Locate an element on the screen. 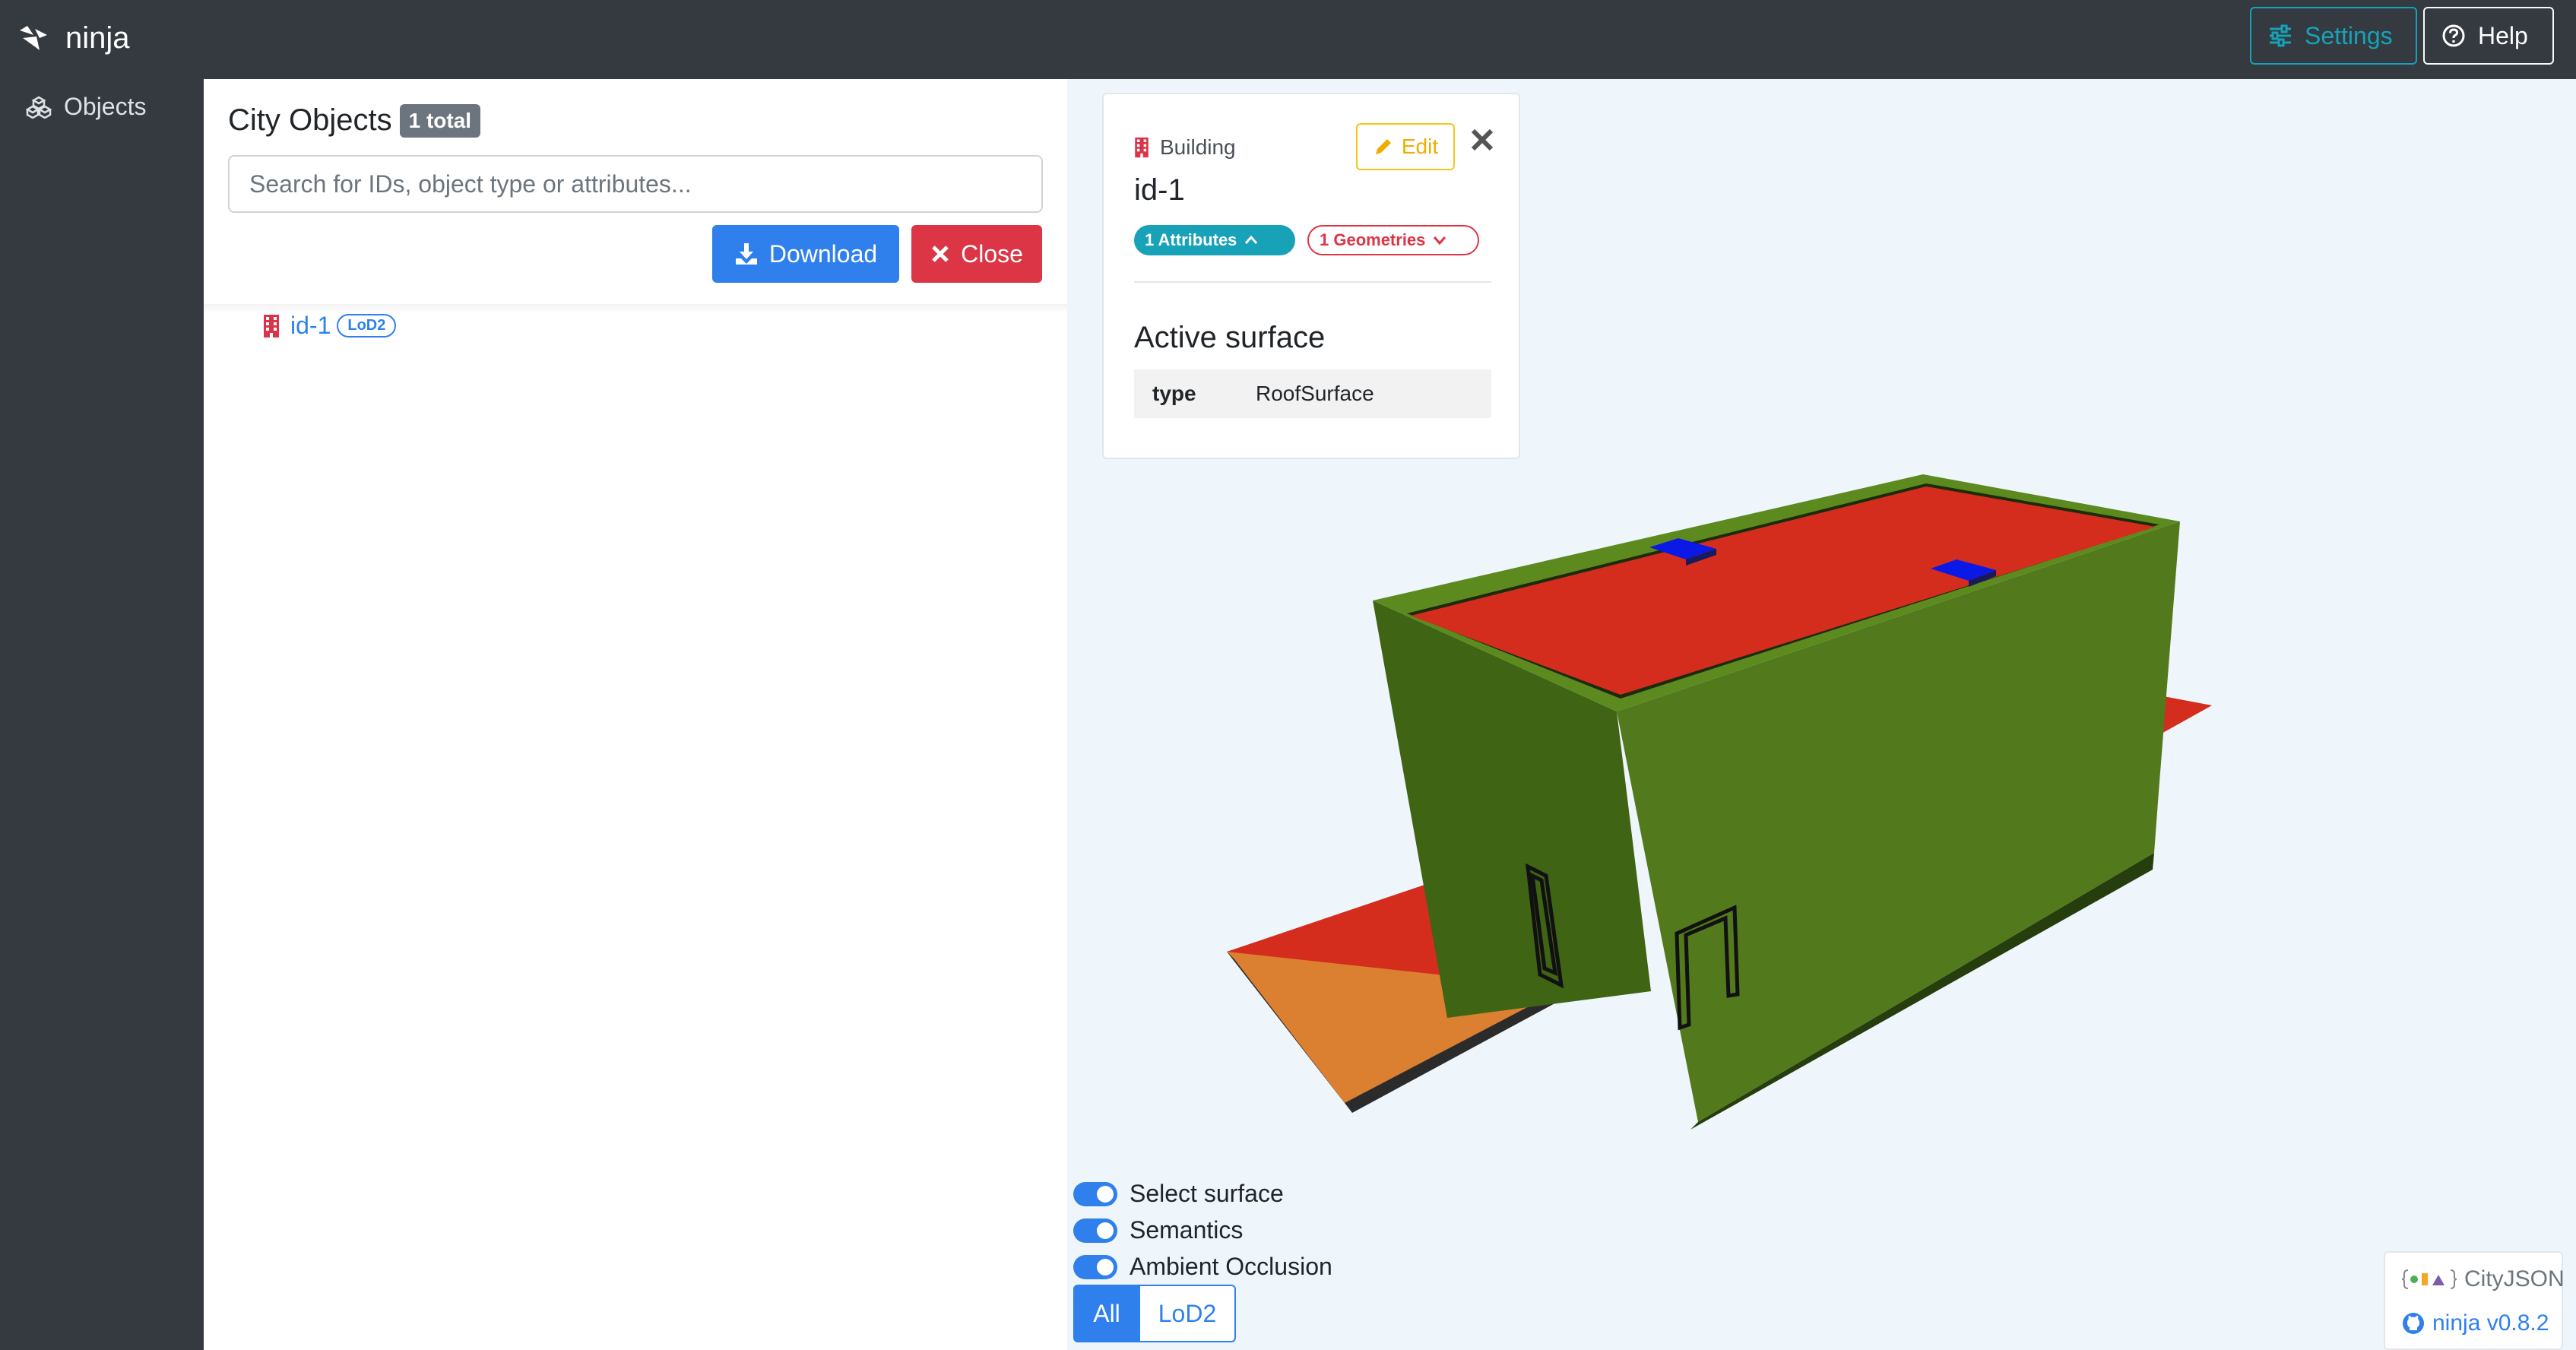 This screenshot has height=1350, width=2576. lod-all-button: All is located at coordinates (1106, 1313).